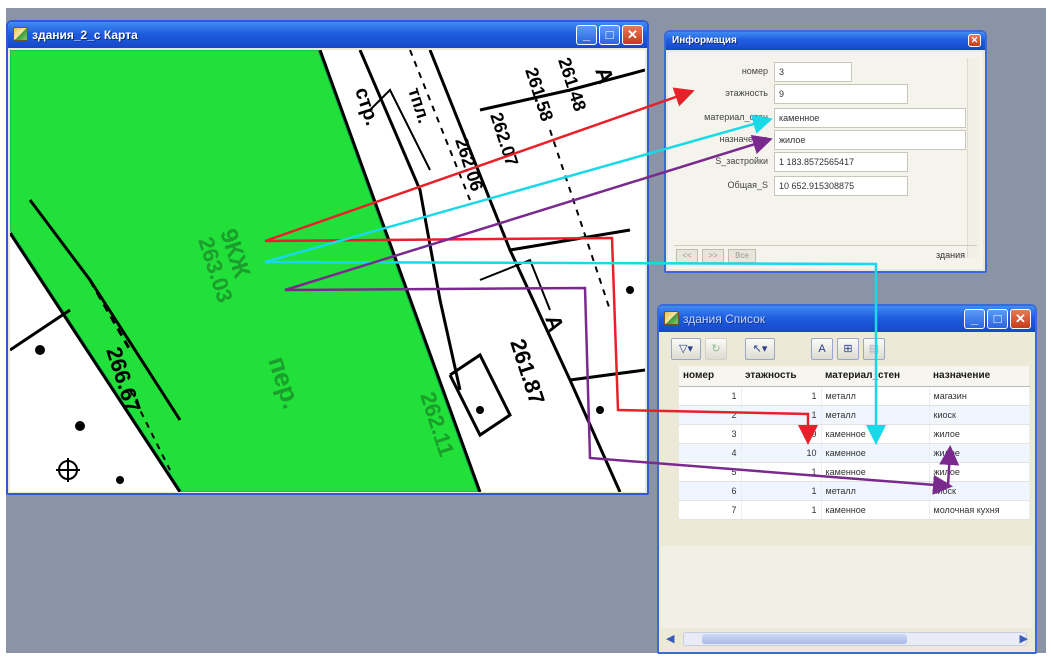 This screenshot has height=657, width=1051. I want to click on field-label: этажность, so click(746, 93).